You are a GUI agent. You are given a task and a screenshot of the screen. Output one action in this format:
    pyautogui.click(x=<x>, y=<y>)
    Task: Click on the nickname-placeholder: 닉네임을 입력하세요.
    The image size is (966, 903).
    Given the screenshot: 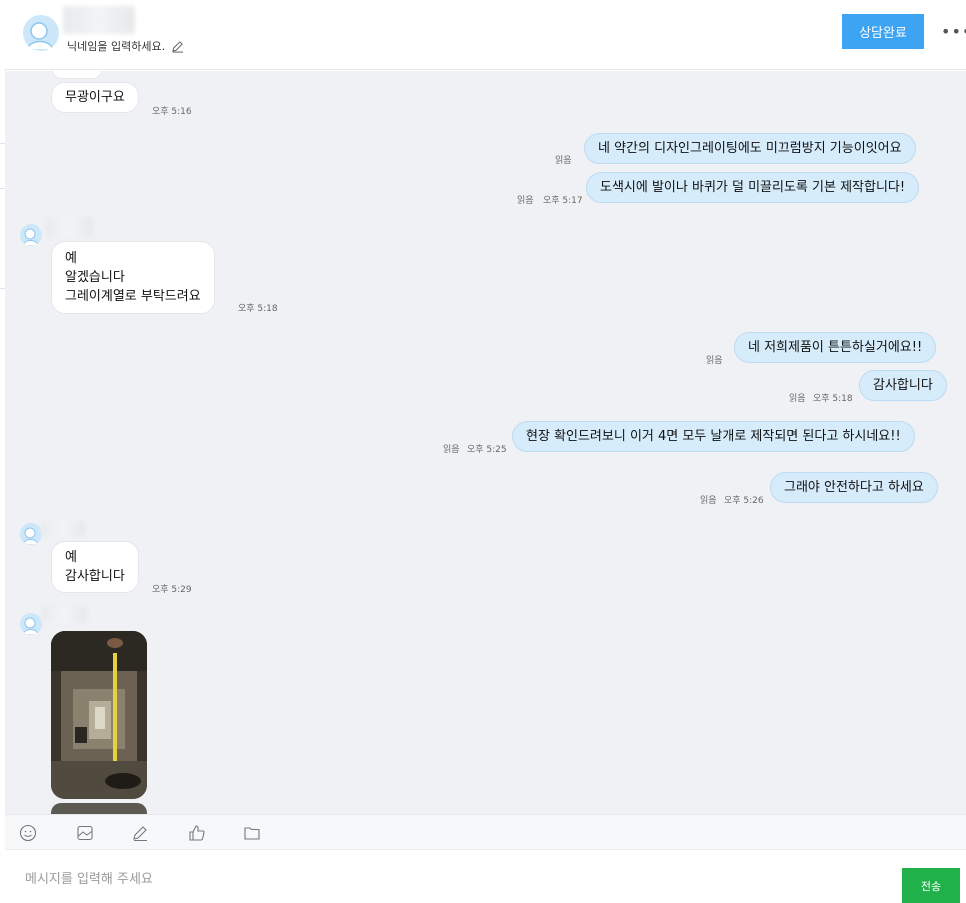 What is the action you would take?
    pyautogui.click(x=116, y=46)
    